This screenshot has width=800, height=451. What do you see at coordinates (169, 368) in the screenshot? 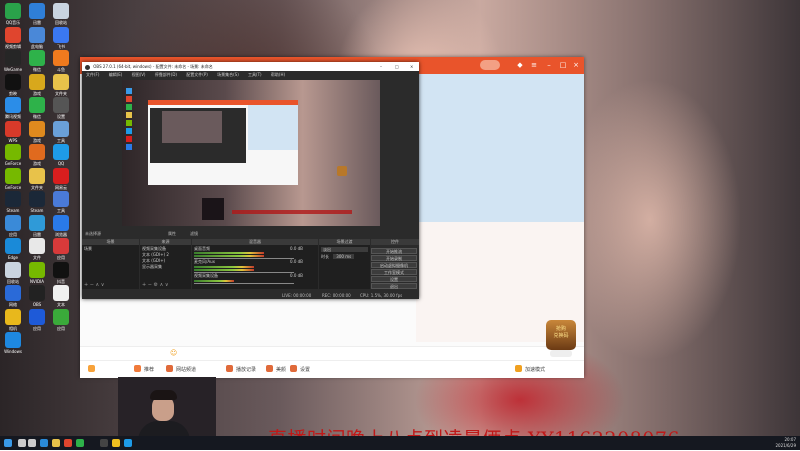
I see `channel-icon` at bounding box center [169, 368].